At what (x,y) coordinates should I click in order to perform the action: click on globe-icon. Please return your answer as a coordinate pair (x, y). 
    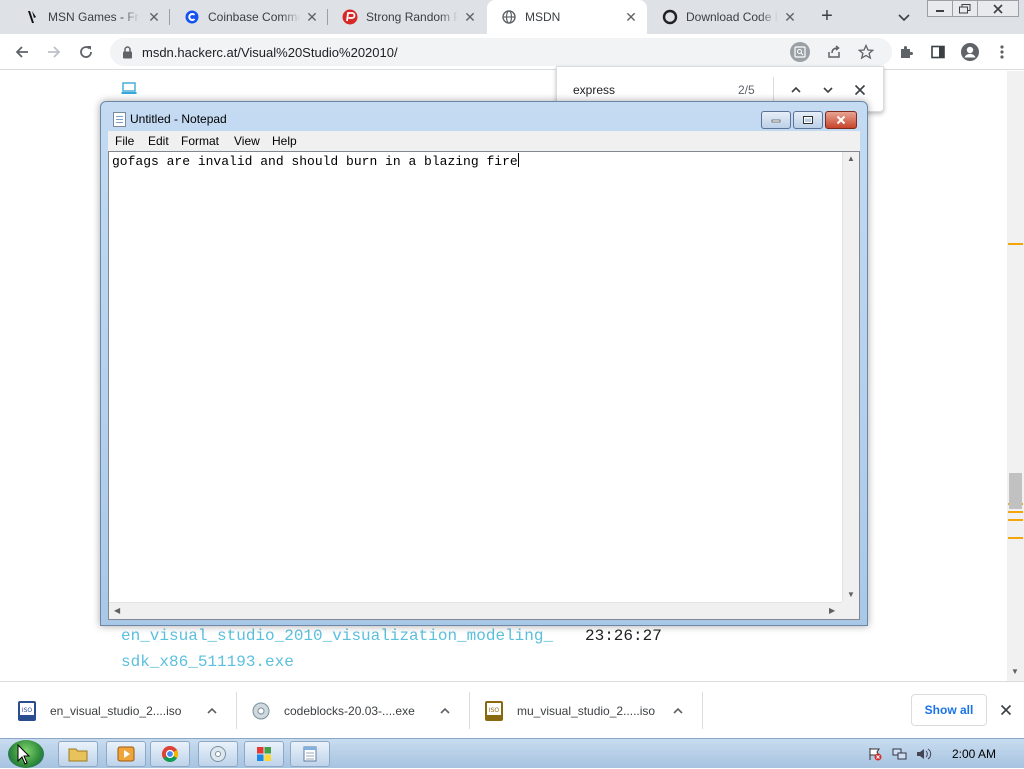
    Looking at the image, I should click on (509, 17).